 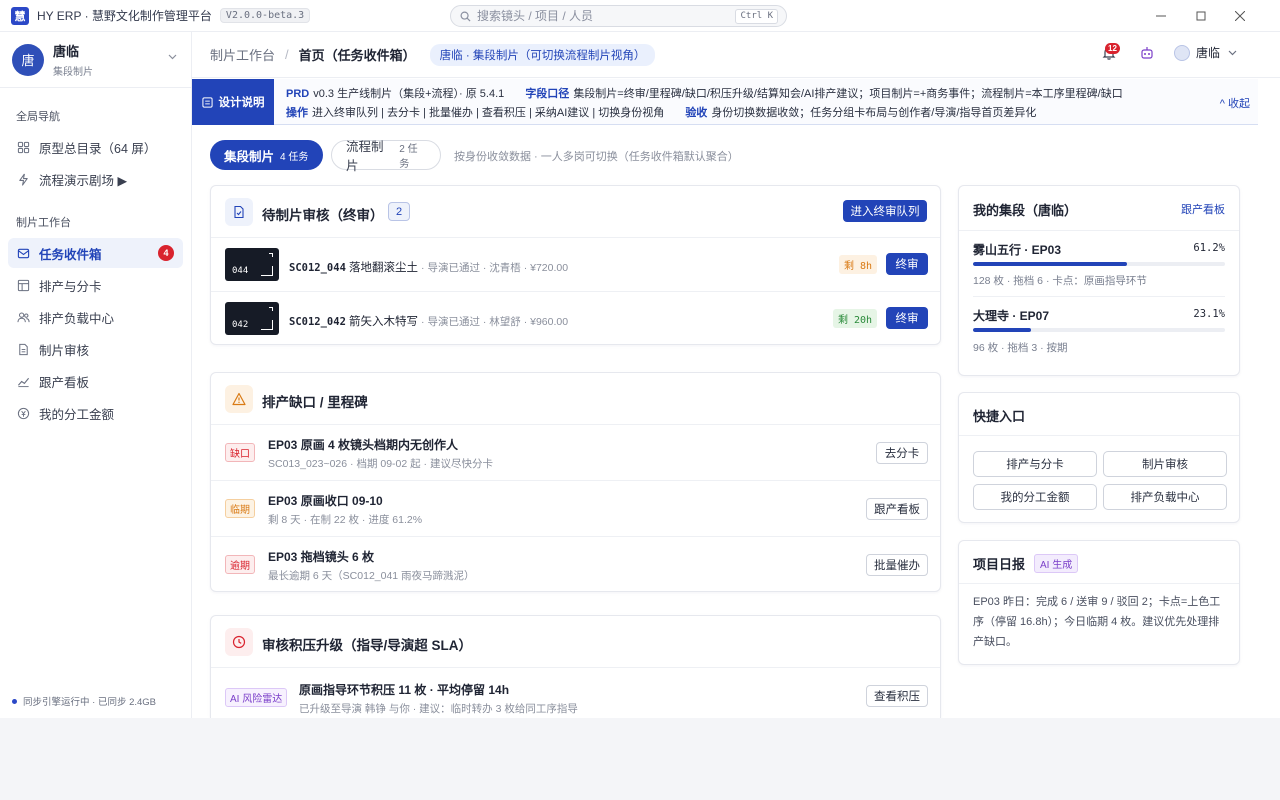 What do you see at coordinates (897, 696) in the screenshot?
I see `view-backlog-button: 查看积压` at bounding box center [897, 696].